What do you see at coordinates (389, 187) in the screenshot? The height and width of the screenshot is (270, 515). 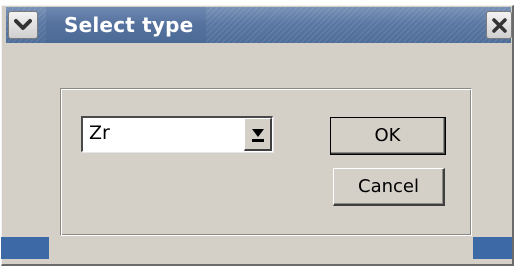 I see `cancel-button: Cancel` at bounding box center [389, 187].